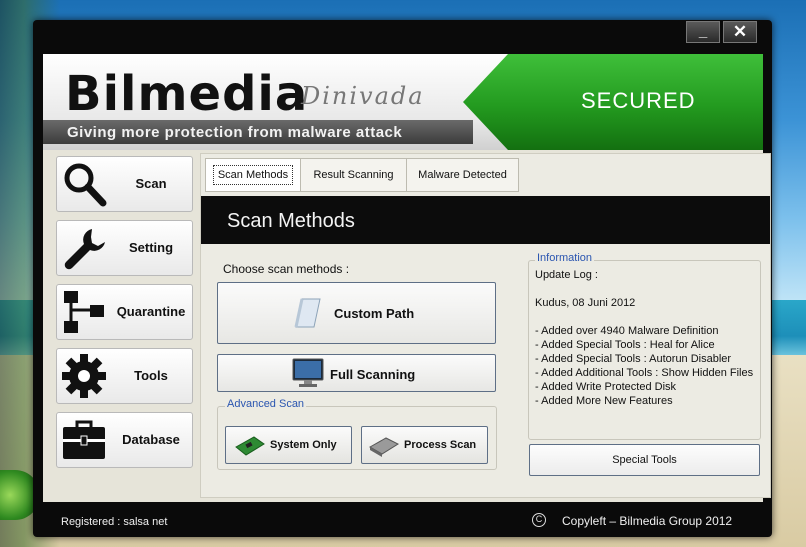  Describe the element at coordinates (286, 269) in the screenshot. I see `choose-methods-label: Choose scan methods :` at that location.